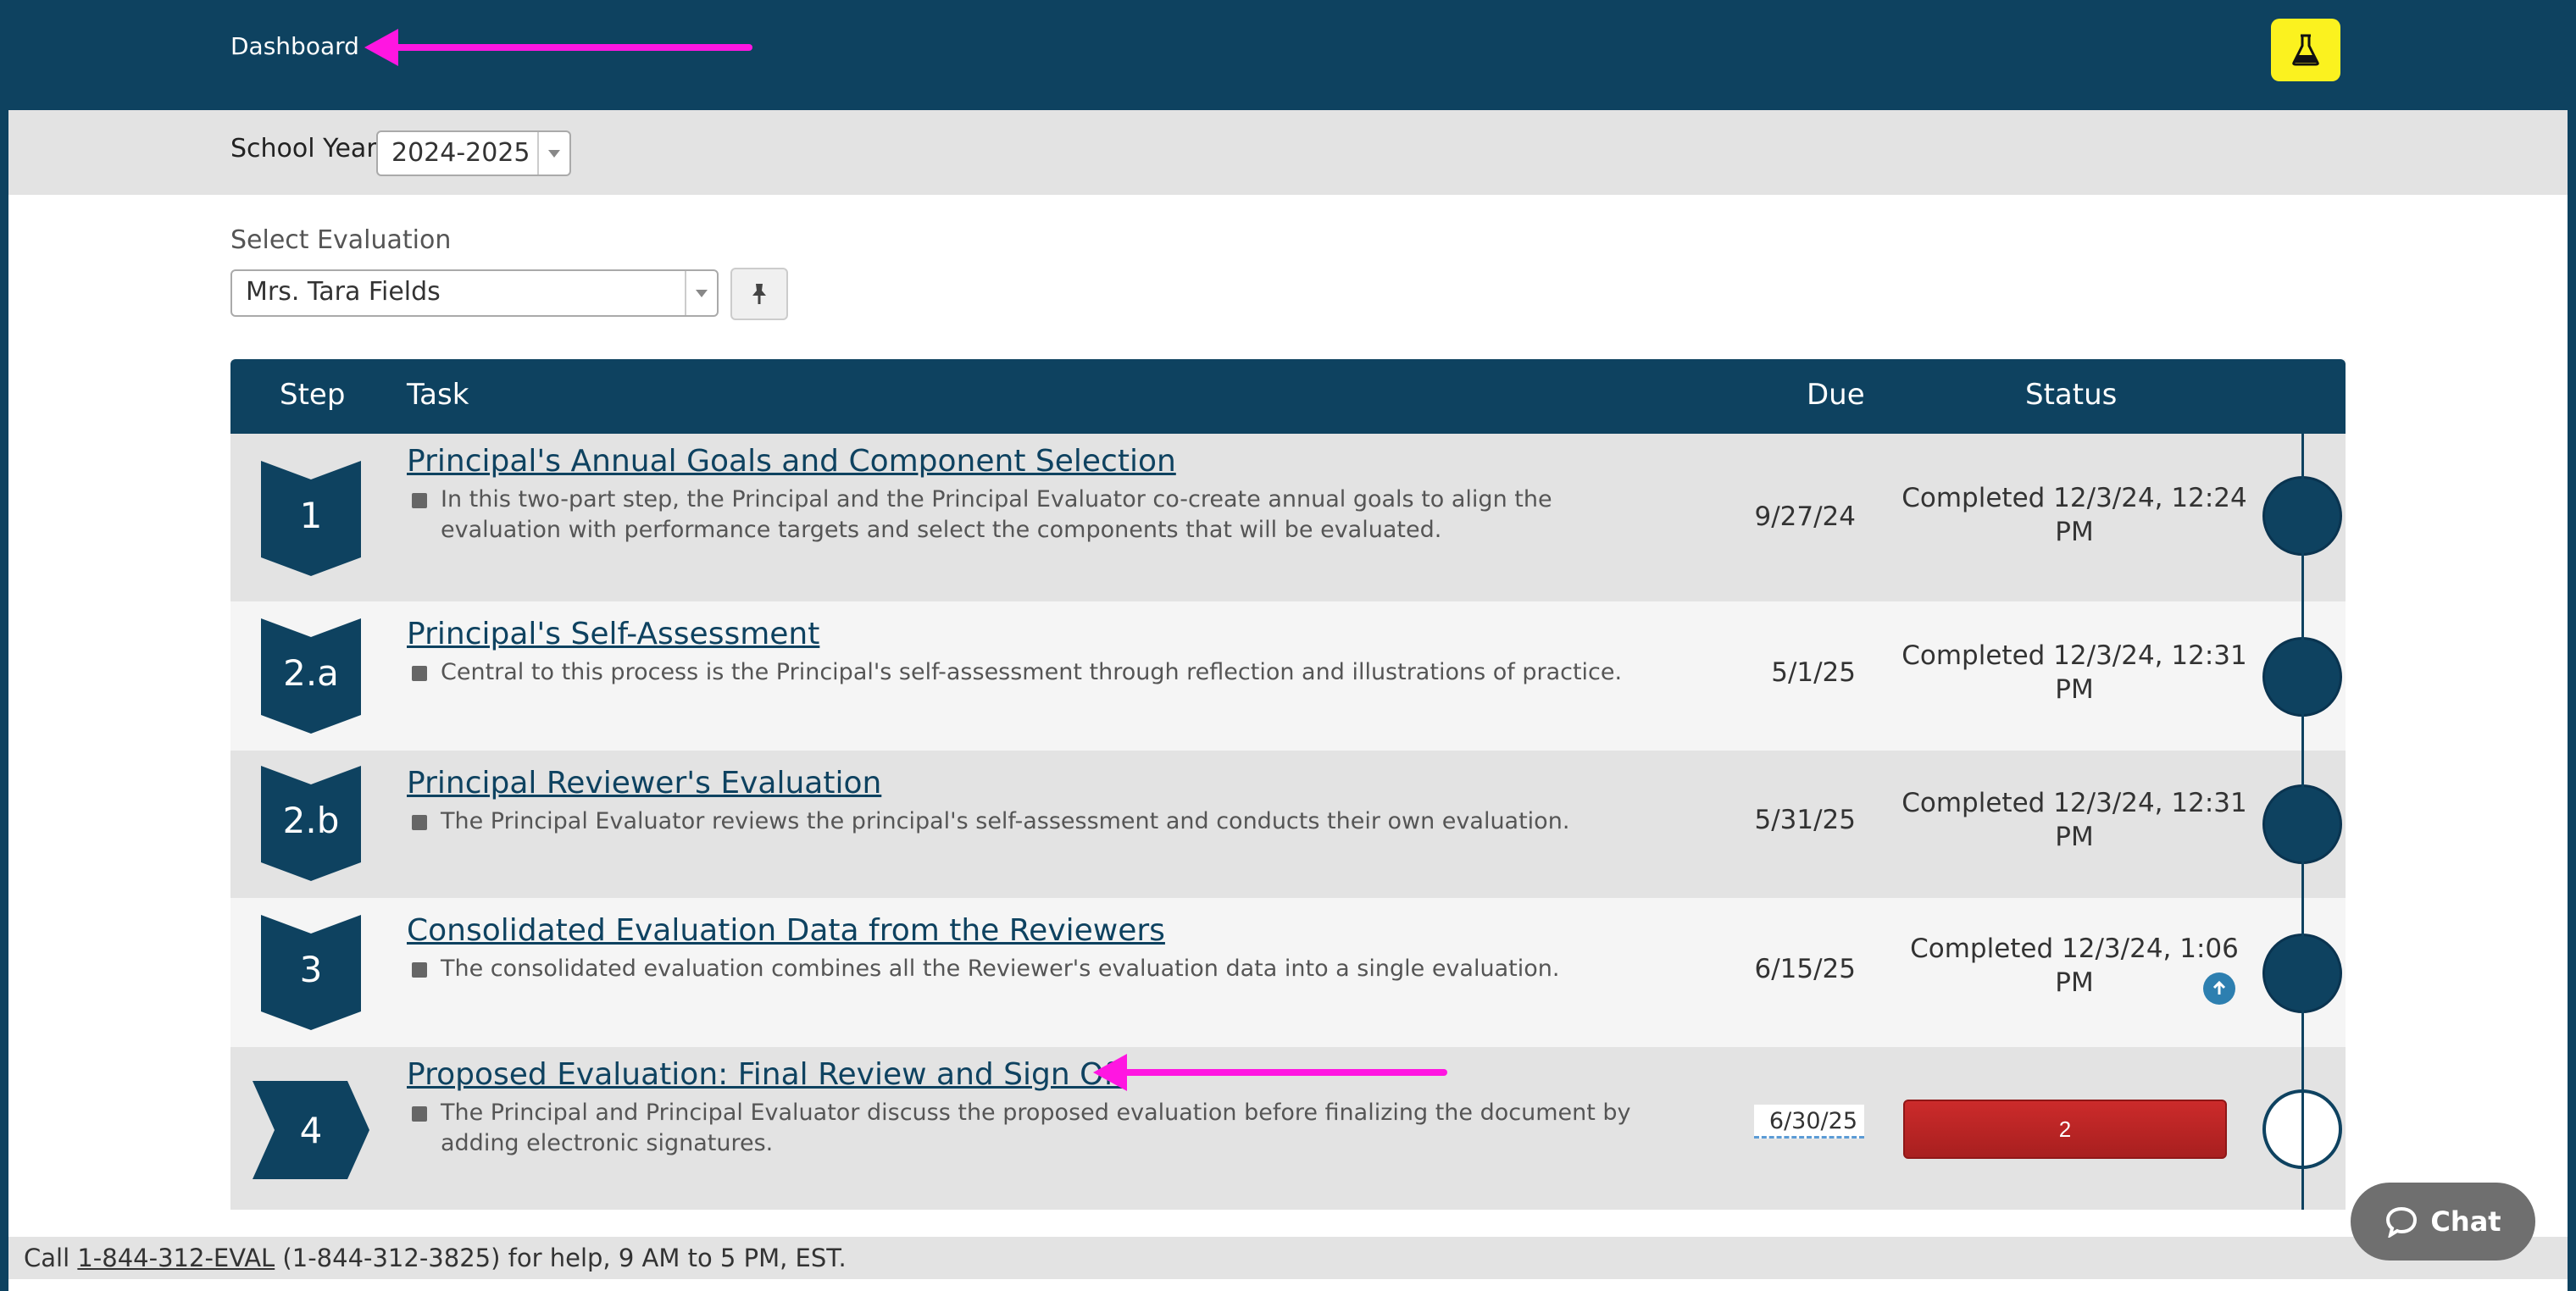  I want to click on step-number: 3, so click(311, 969).